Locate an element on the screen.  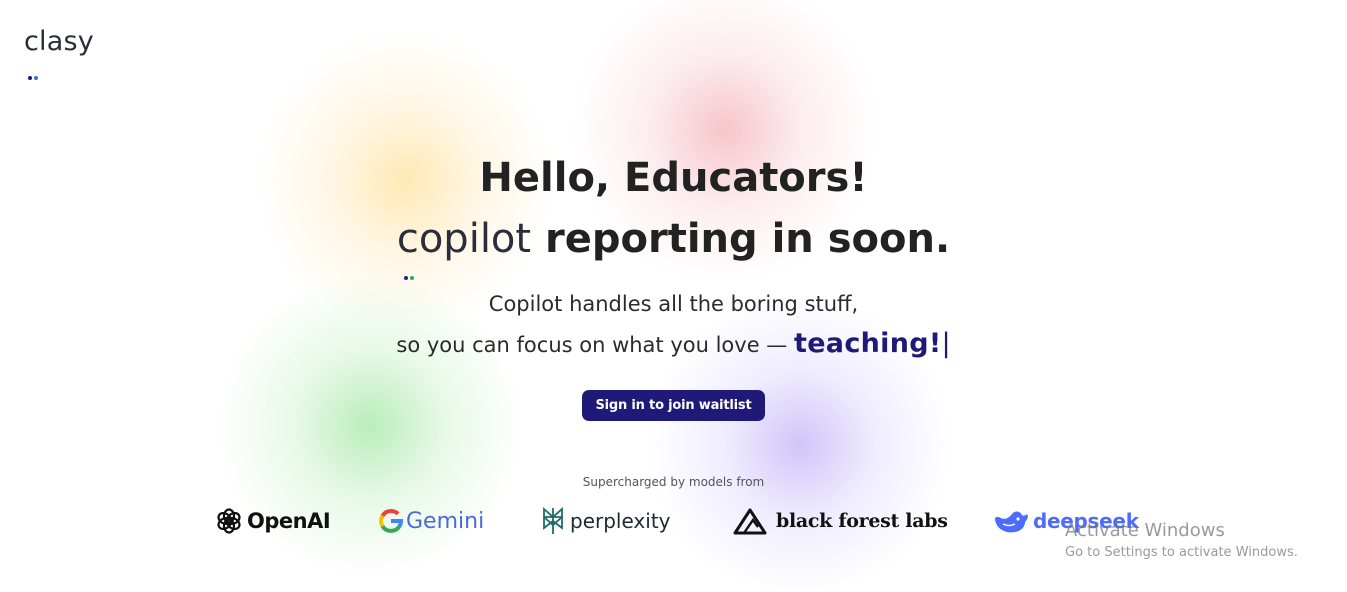
activate-title: Activate Windows is located at coordinates (1145, 530).